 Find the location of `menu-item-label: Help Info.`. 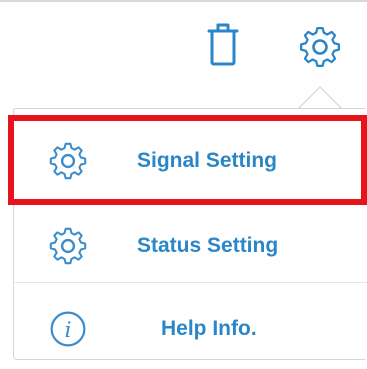

menu-item-label: Help Info. is located at coordinates (209, 328).